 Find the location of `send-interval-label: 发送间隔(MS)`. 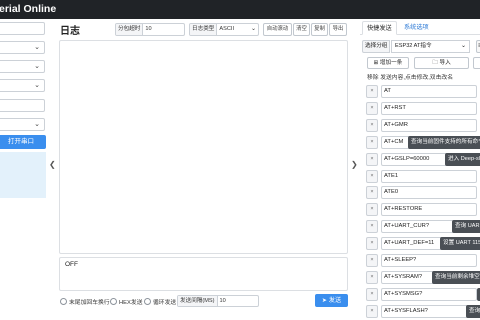

send-interval-label: 发送间隔(MS) is located at coordinates (198, 301).